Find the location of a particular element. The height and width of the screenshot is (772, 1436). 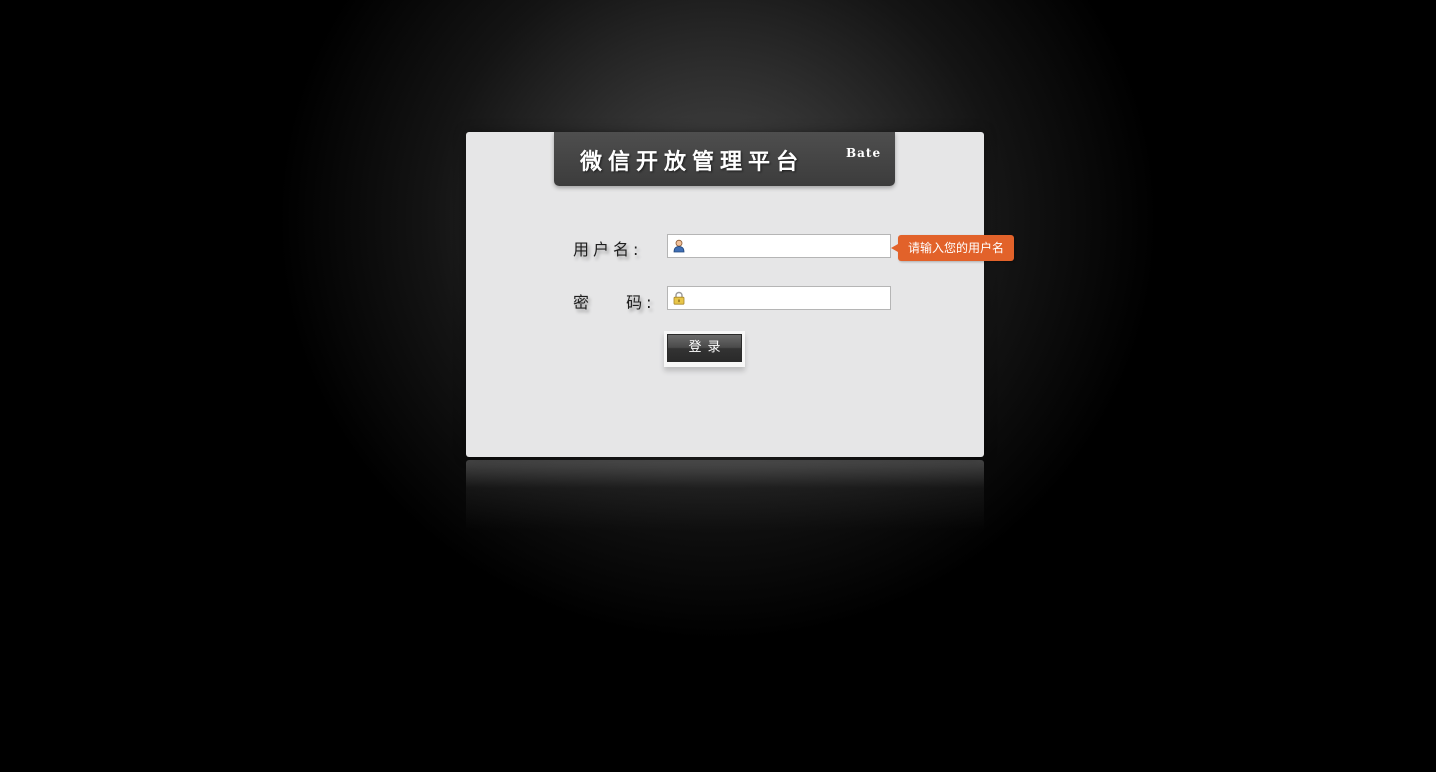

username-label: 用户名: is located at coordinates (608, 249).